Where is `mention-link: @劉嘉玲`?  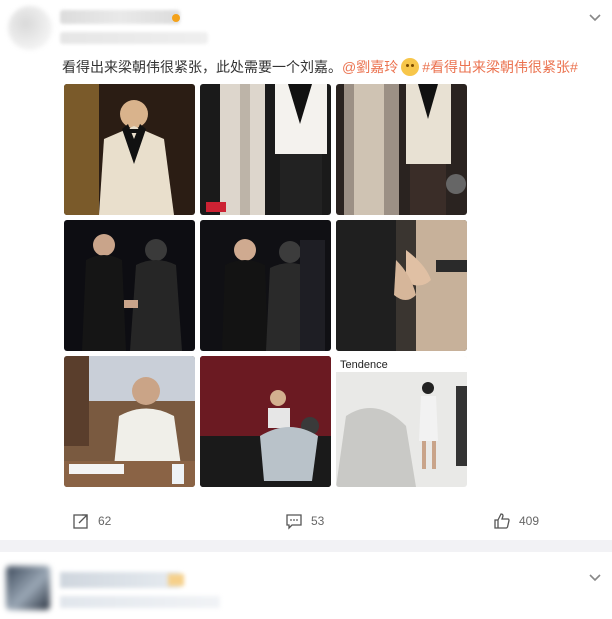 mention-link: @劉嘉玲 is located at coordinates (370, 67).